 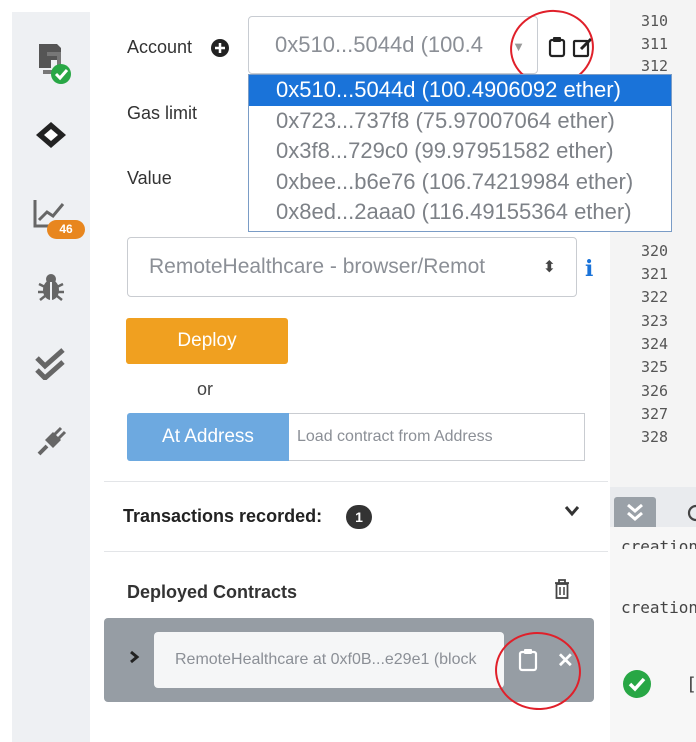 What do you see at coordinates (460, 182) in the screenshot?
I see `account-option: 0xbee...b6e76 (106.74219984 ether)` at bounding box center [460, 182].